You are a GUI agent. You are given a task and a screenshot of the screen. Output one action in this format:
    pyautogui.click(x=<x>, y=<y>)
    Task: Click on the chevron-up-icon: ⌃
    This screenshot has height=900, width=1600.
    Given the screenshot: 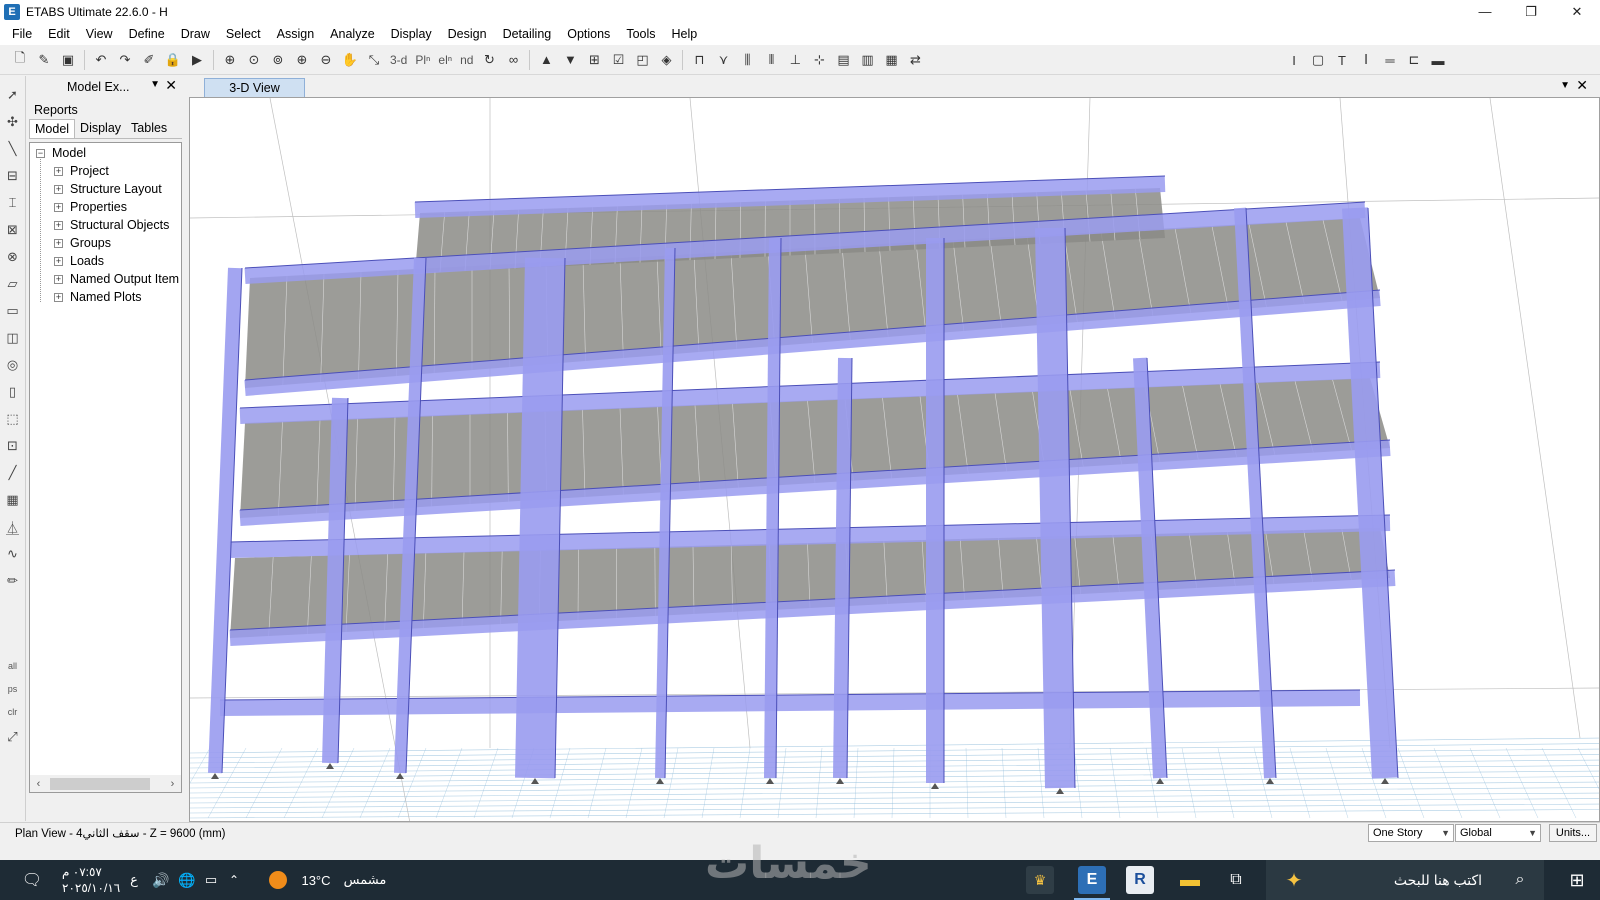 What is the action you would take?
    pyautogui.click(x=234, y=880)
    